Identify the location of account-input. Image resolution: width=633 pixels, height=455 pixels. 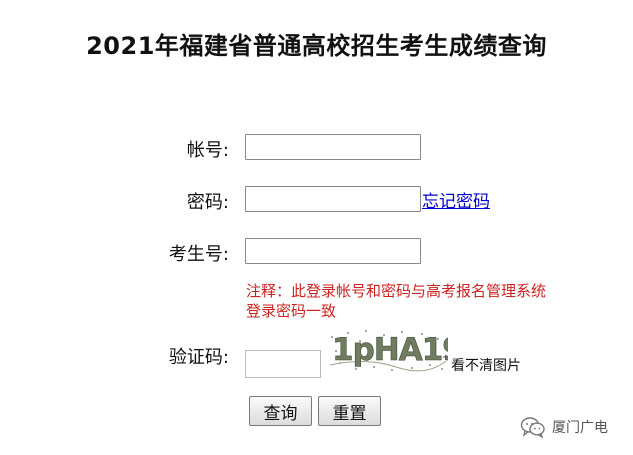
(333, 147).